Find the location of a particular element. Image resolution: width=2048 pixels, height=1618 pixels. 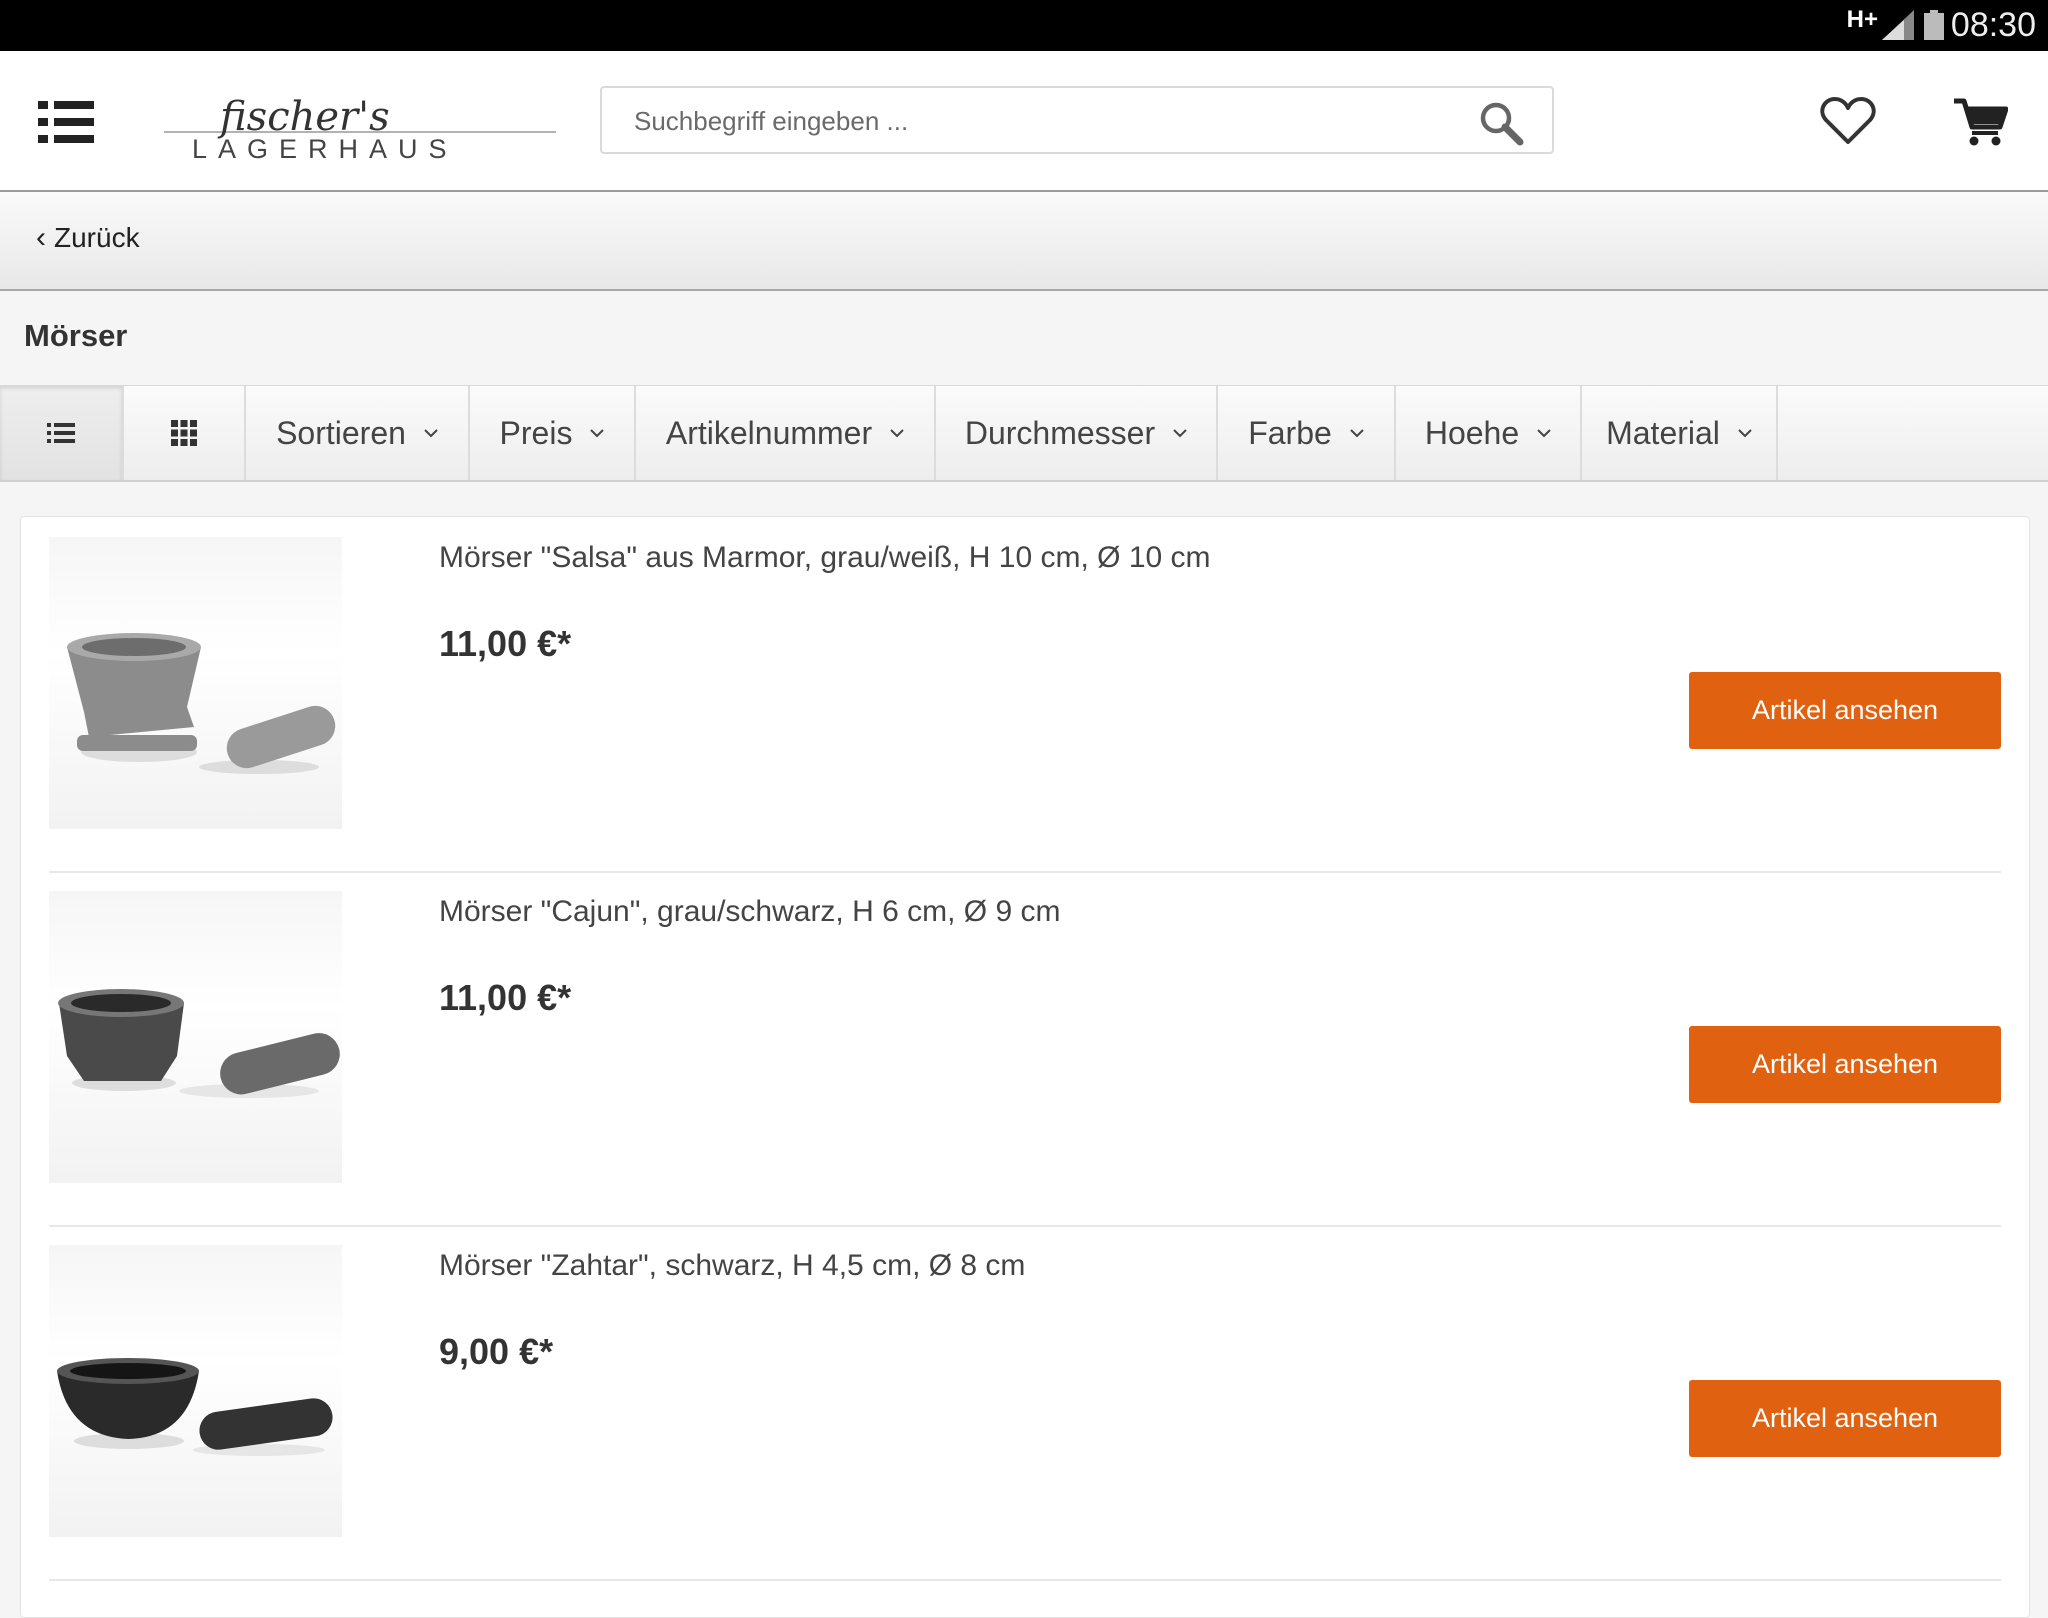

filter-label: Preis is located at coordinates (536, 432).